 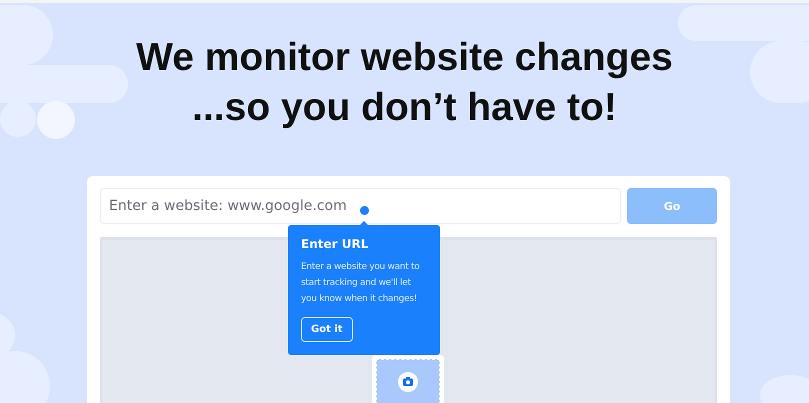 I want to click on url-input-field: Enter a website: www.google.com, so click(x=360, y=206).